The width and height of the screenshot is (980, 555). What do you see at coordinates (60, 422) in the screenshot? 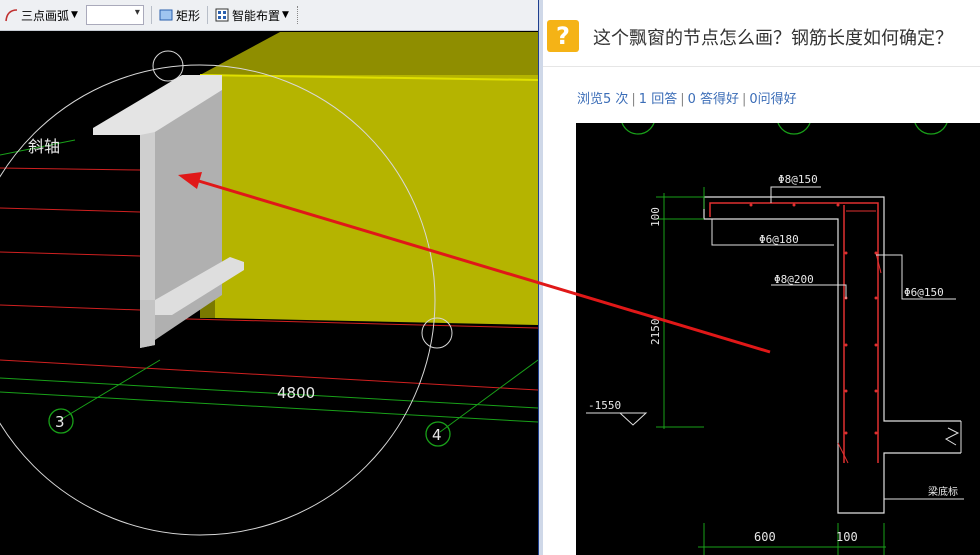
I see `grid-bubble-3-label: 3` at bounding box center [60, 422].